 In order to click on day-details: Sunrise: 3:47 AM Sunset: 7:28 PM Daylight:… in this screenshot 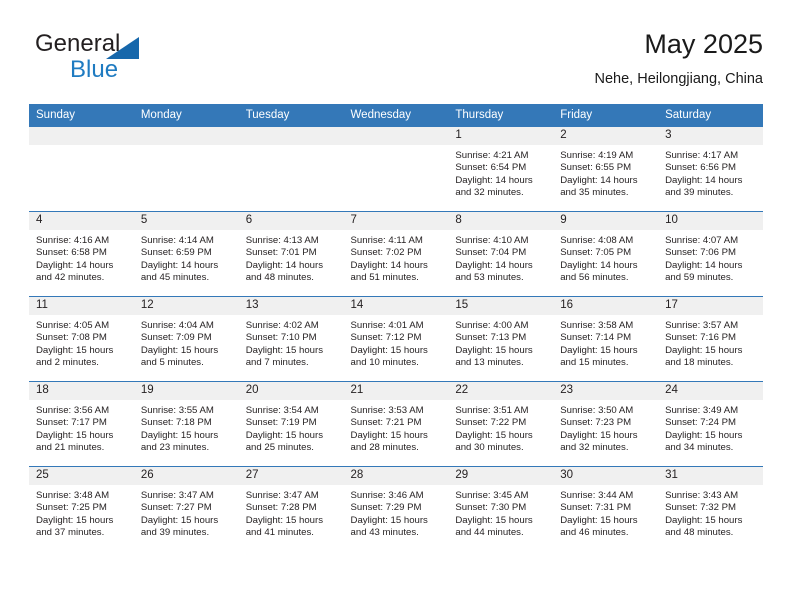, I will do `click(291, 512)`.